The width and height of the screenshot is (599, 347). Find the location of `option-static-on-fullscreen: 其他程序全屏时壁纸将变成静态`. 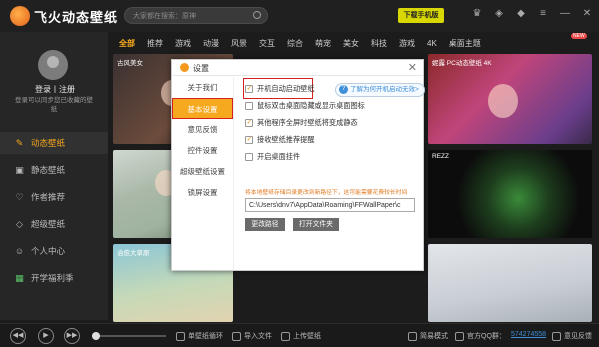

option-static-on-fullscreen: 其他程序全屏时壁纸将变成静态 is located at coordinates (301, 123).